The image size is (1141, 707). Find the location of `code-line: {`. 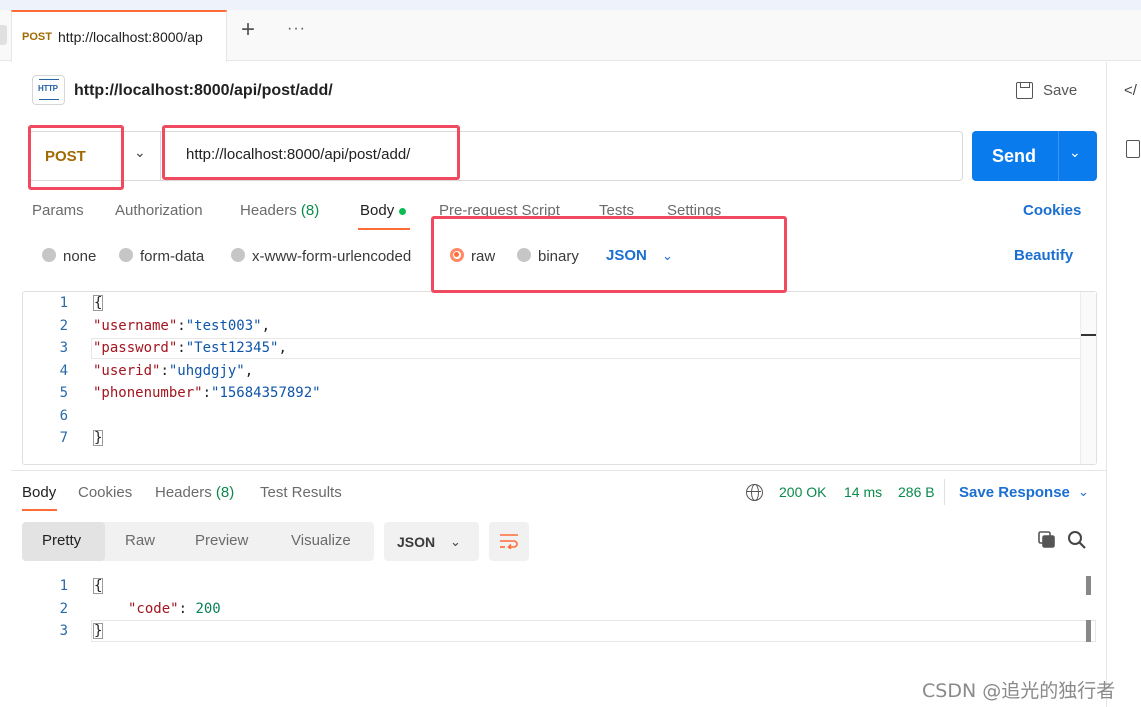

code-line: { is located at coordinates (98, 303).